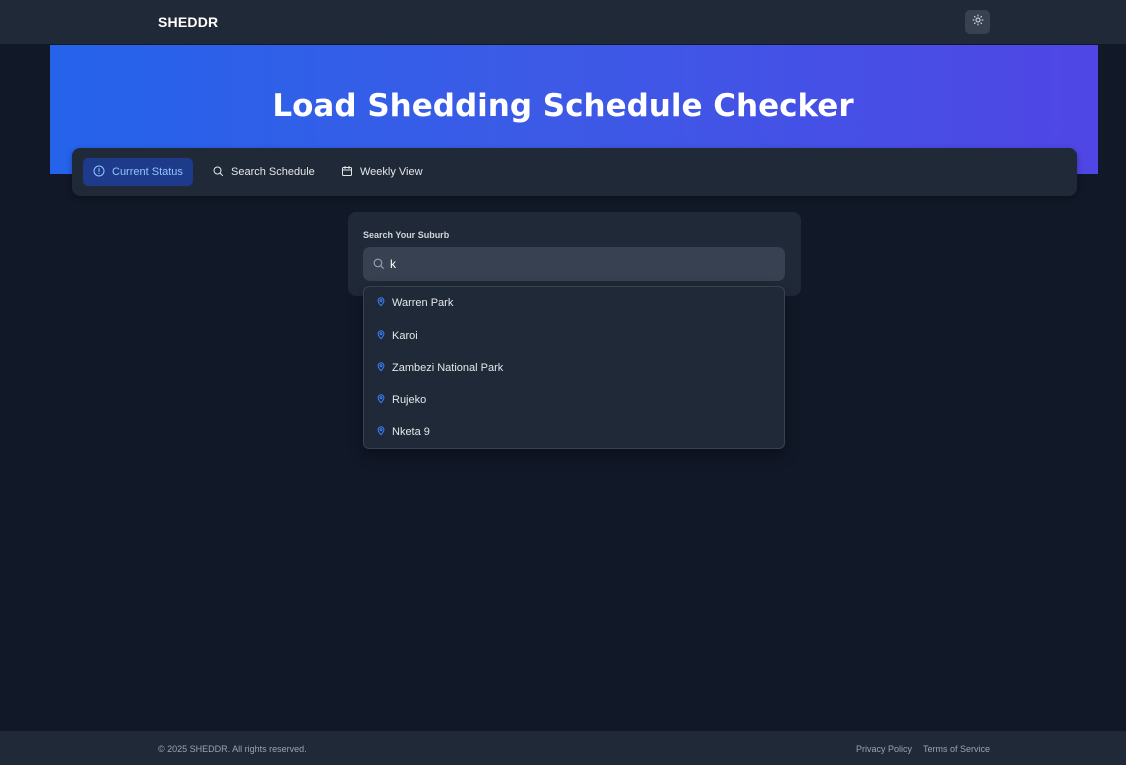 The image size is (1126, 765). What do you see at coordinates (391, 172) in the screenshot?
I see `tab-label: Weekly View` at bounding box center [391, 172].